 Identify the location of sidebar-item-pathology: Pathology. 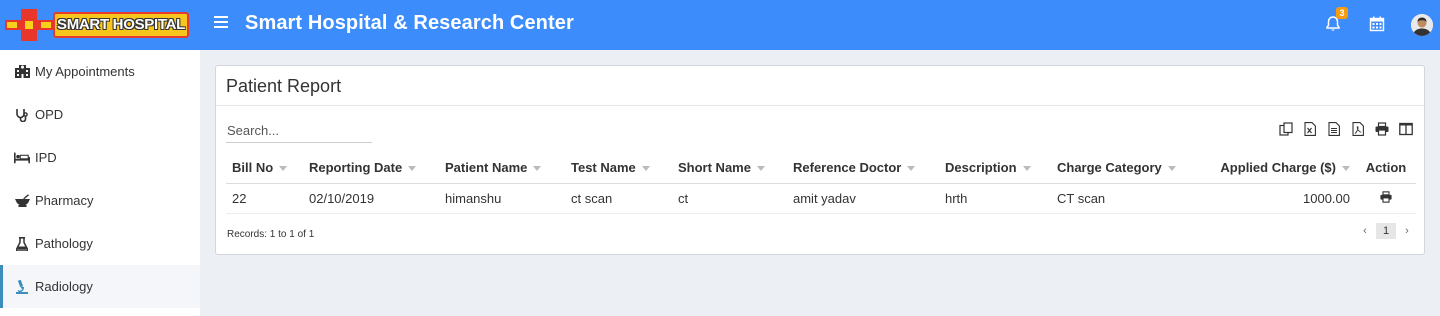
(100, 243).